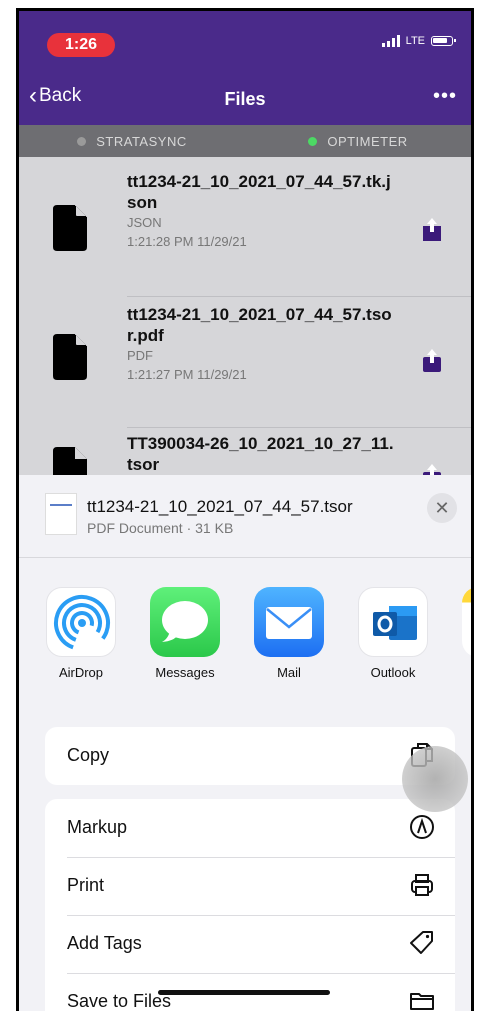 The width and height of the screenshot is (492, 1011). I want to click on tab-label: OPTIMETER, so click(367, 141).